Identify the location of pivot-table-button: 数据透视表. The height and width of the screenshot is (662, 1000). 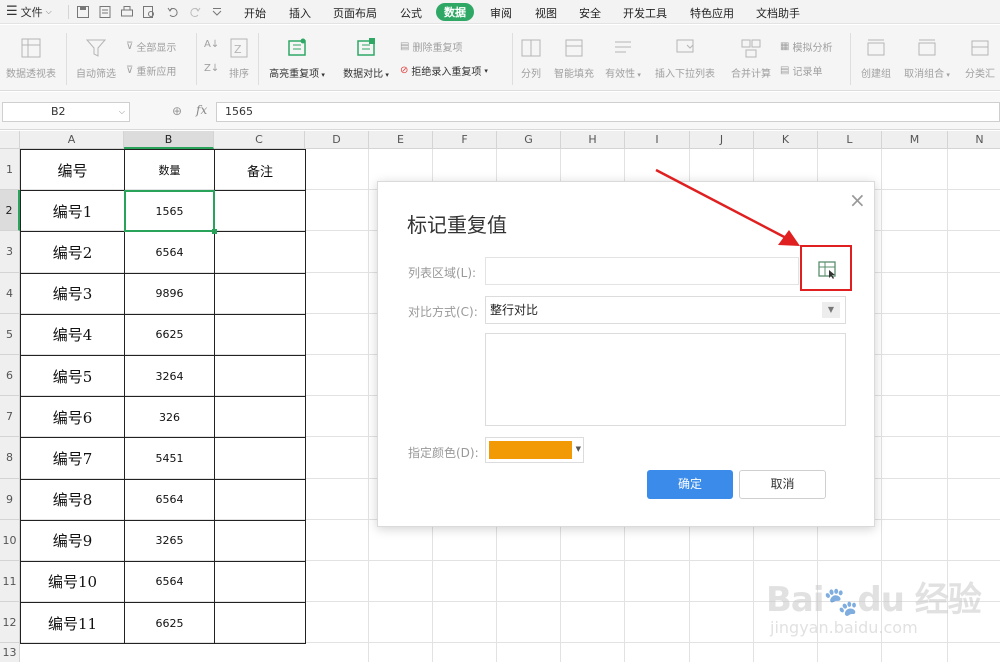
(31, 58).